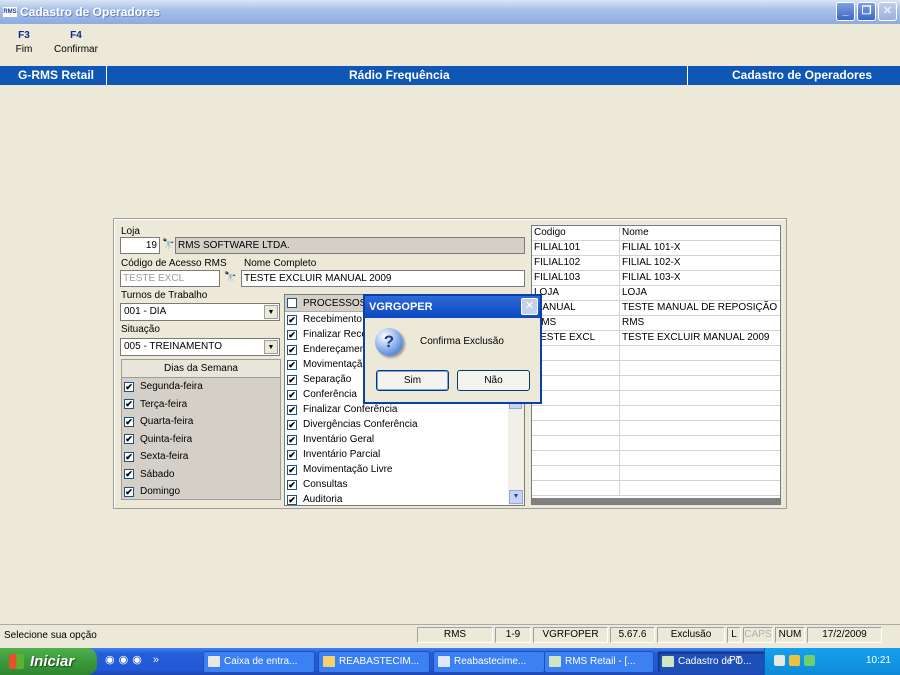 This screenshot has height=675, width=900. I want to click on col-nome-header: Nome, so click(700, 233).